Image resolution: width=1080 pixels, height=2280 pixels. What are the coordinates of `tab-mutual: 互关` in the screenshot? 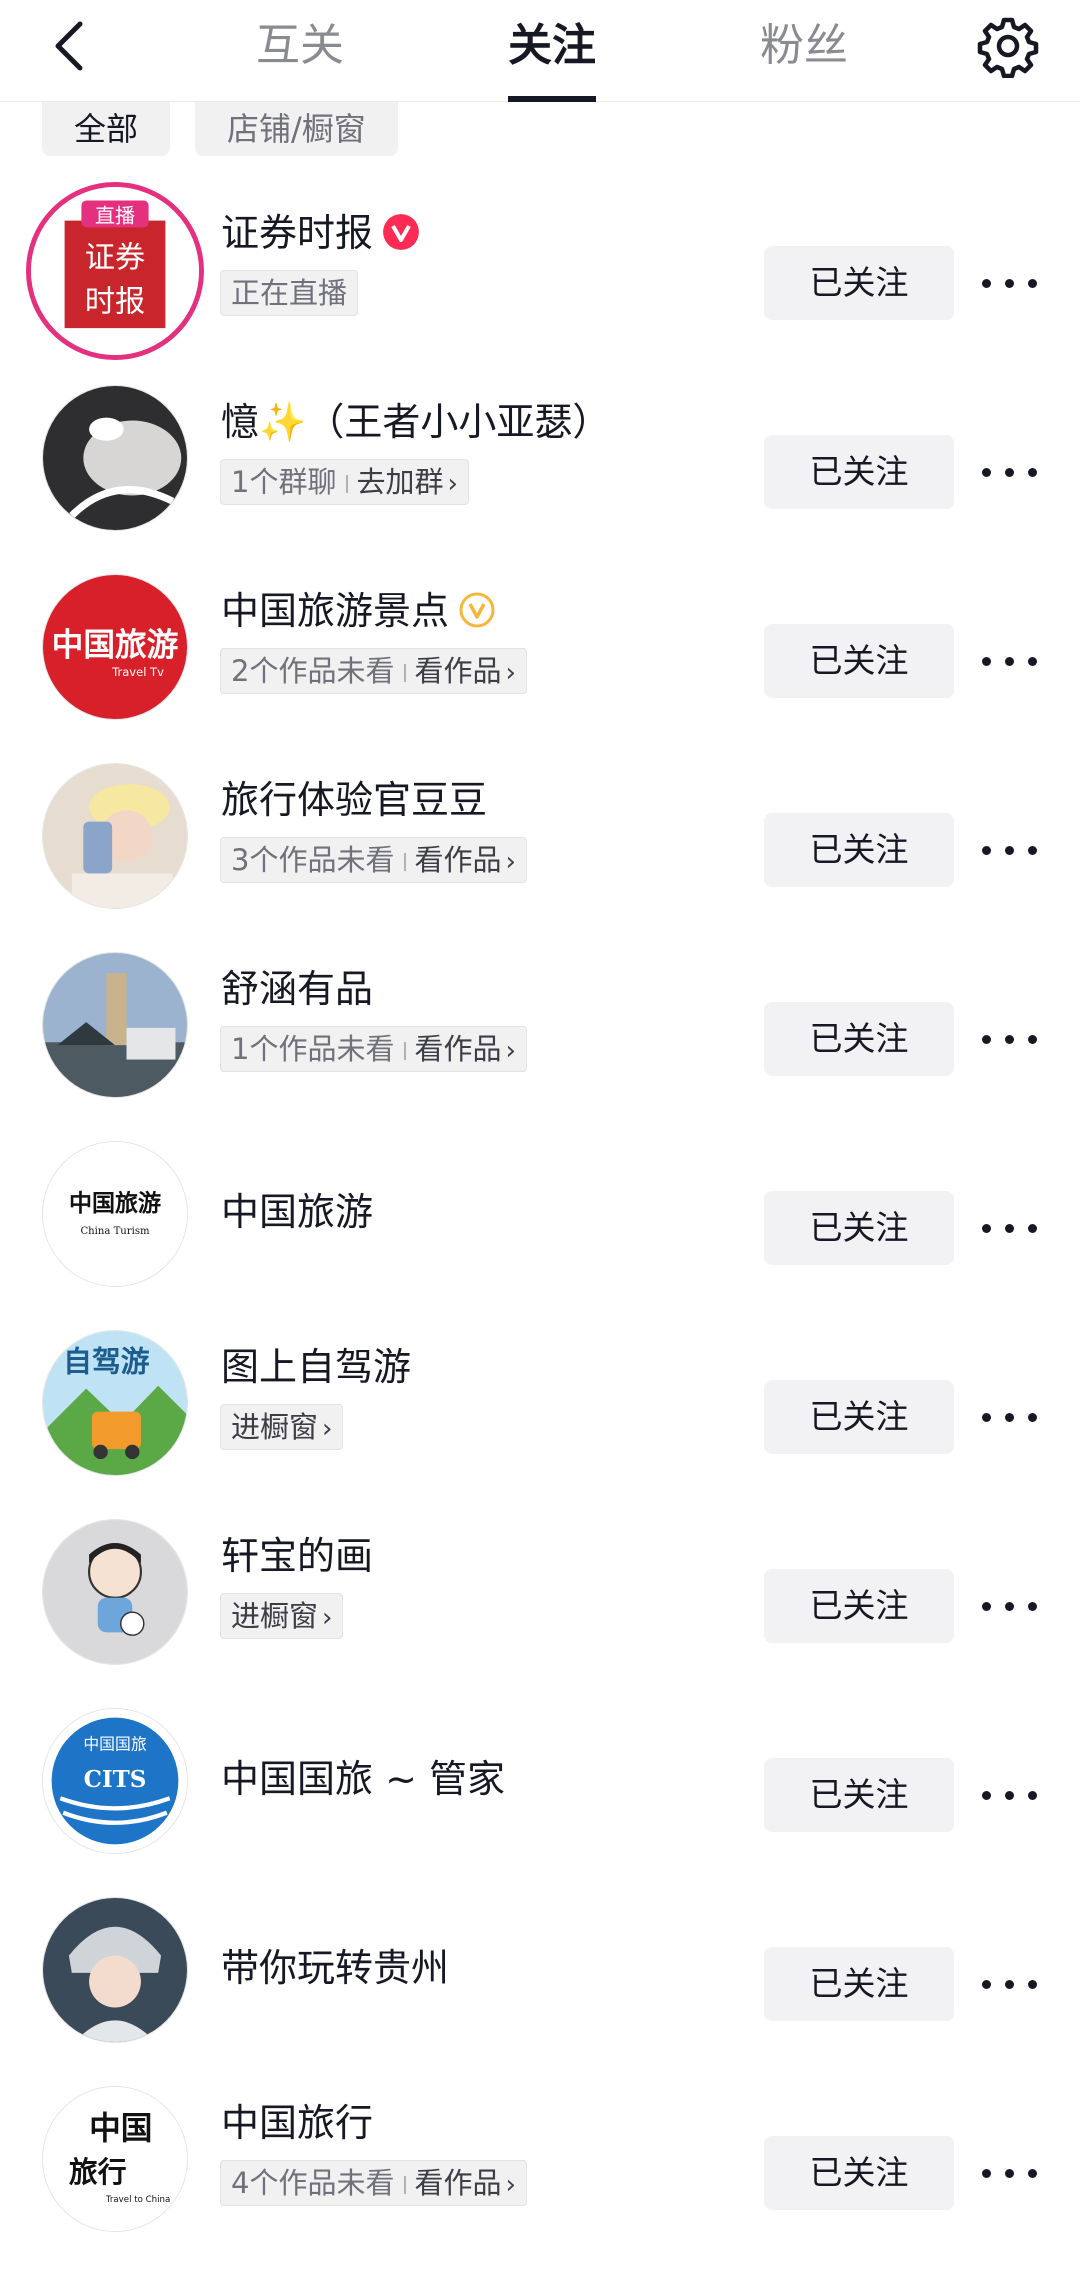 It's located at (300, 46).